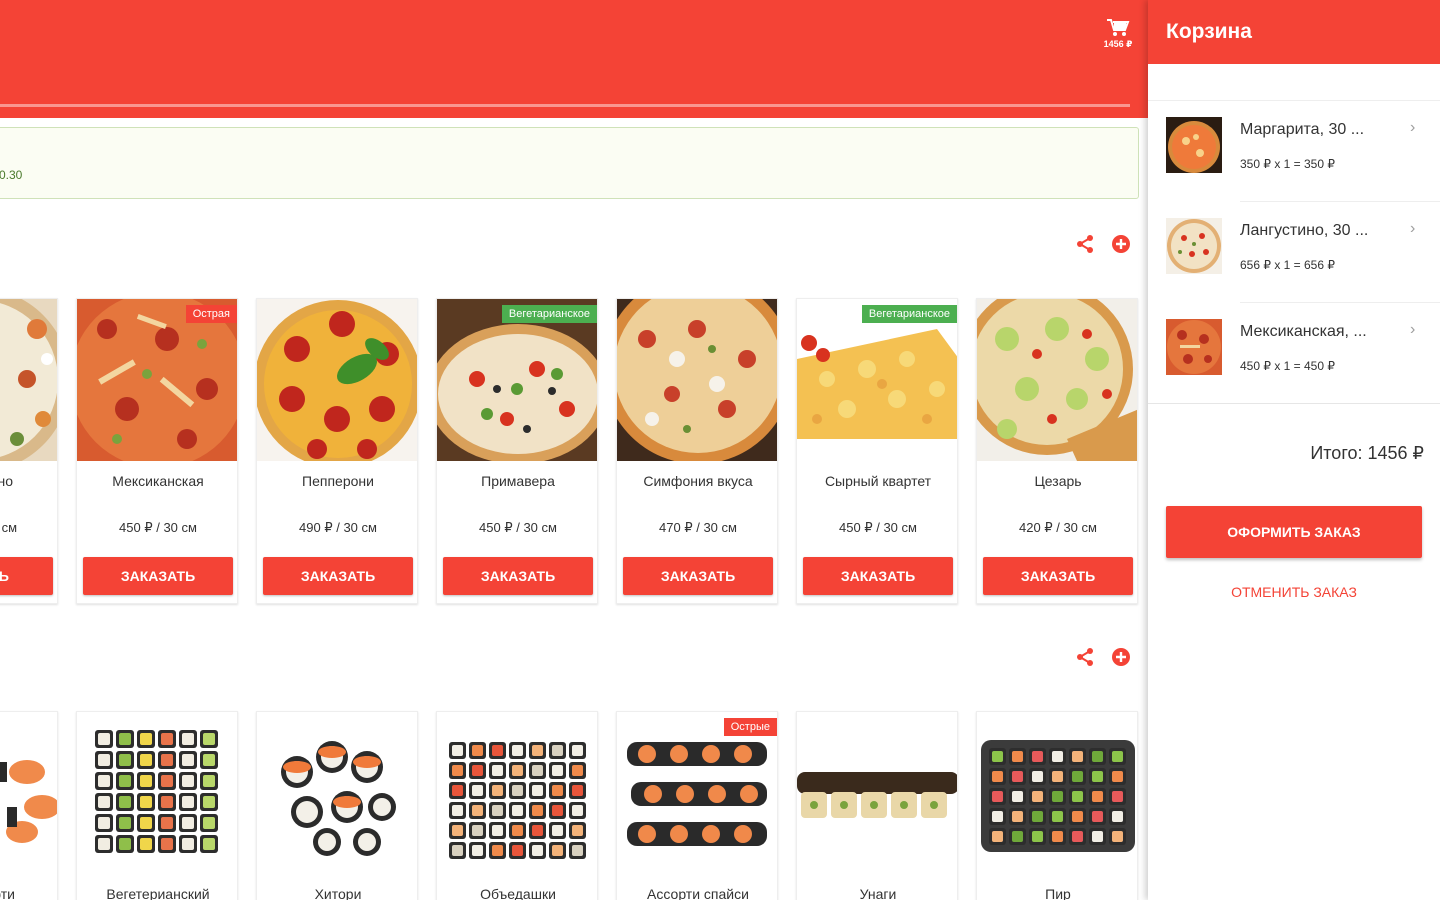  I want to click on cart-header: Корзина, so click(1294, 32).